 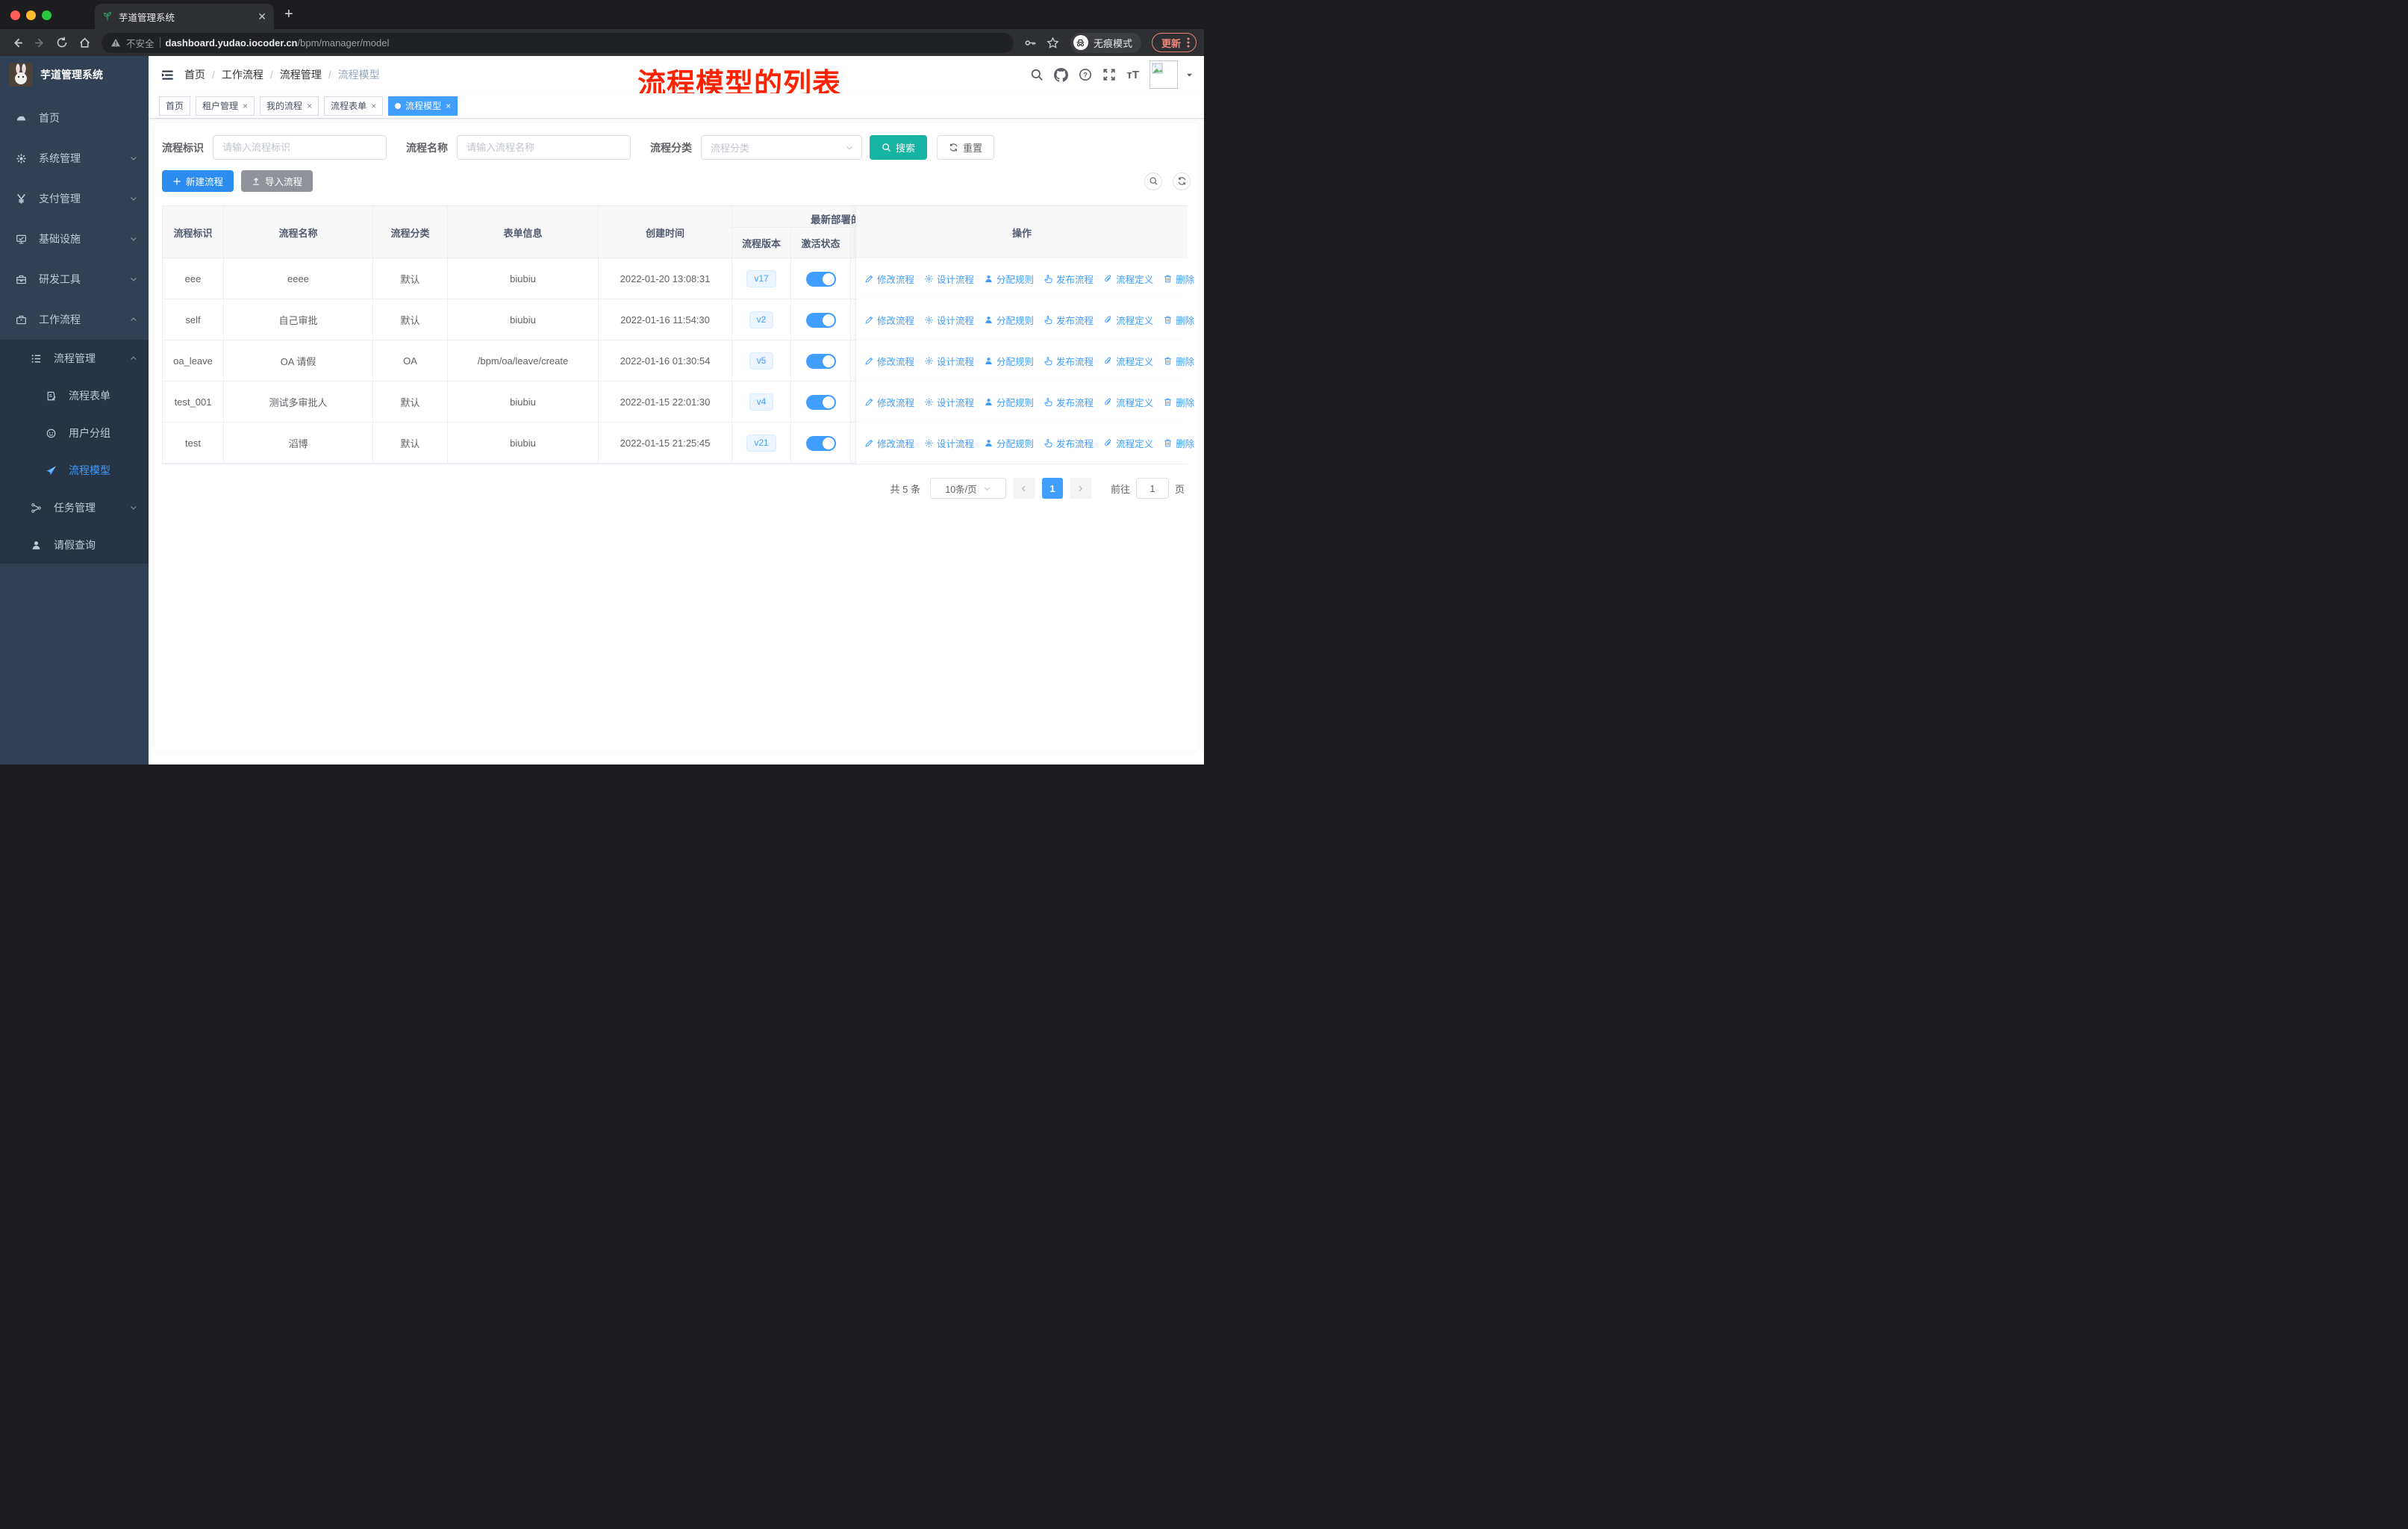 What do you see at coordinates (354, 106) in the screenshot?
I see `tag-流程表单: 流程表单 ×` at bounding box center [354, 106].